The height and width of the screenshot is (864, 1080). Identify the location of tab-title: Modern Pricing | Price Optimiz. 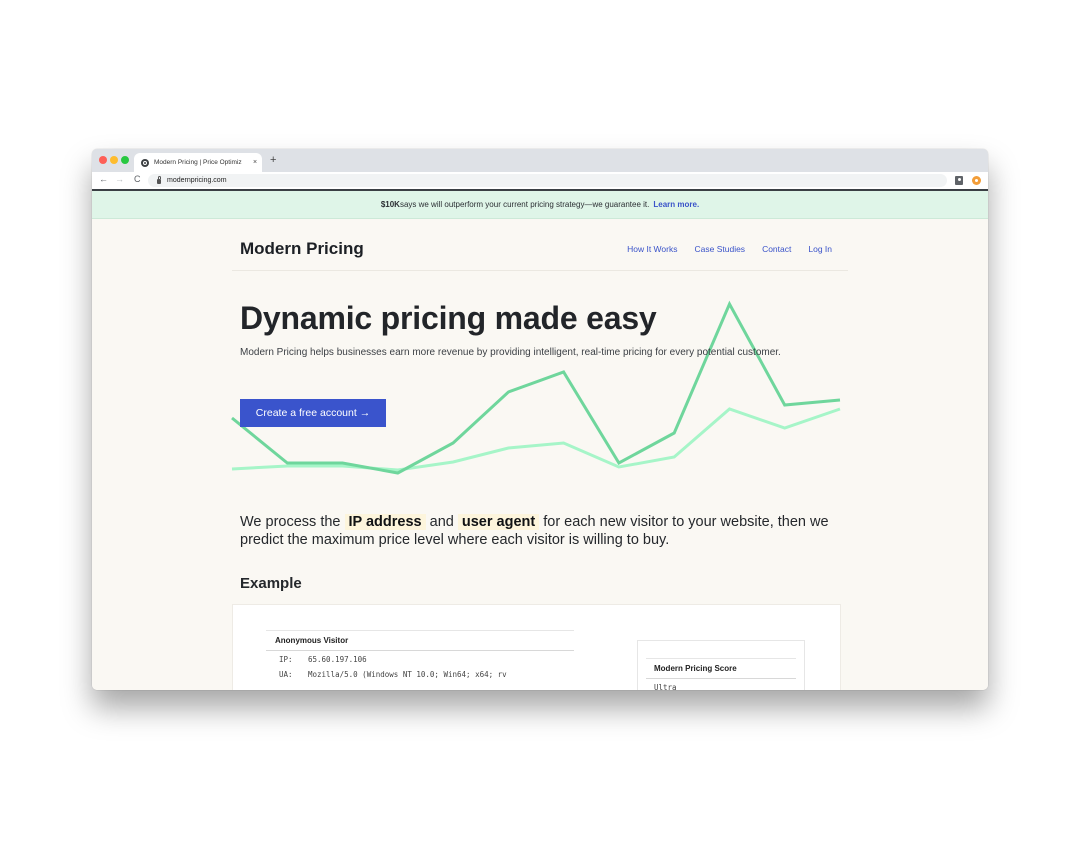
(198, 162).